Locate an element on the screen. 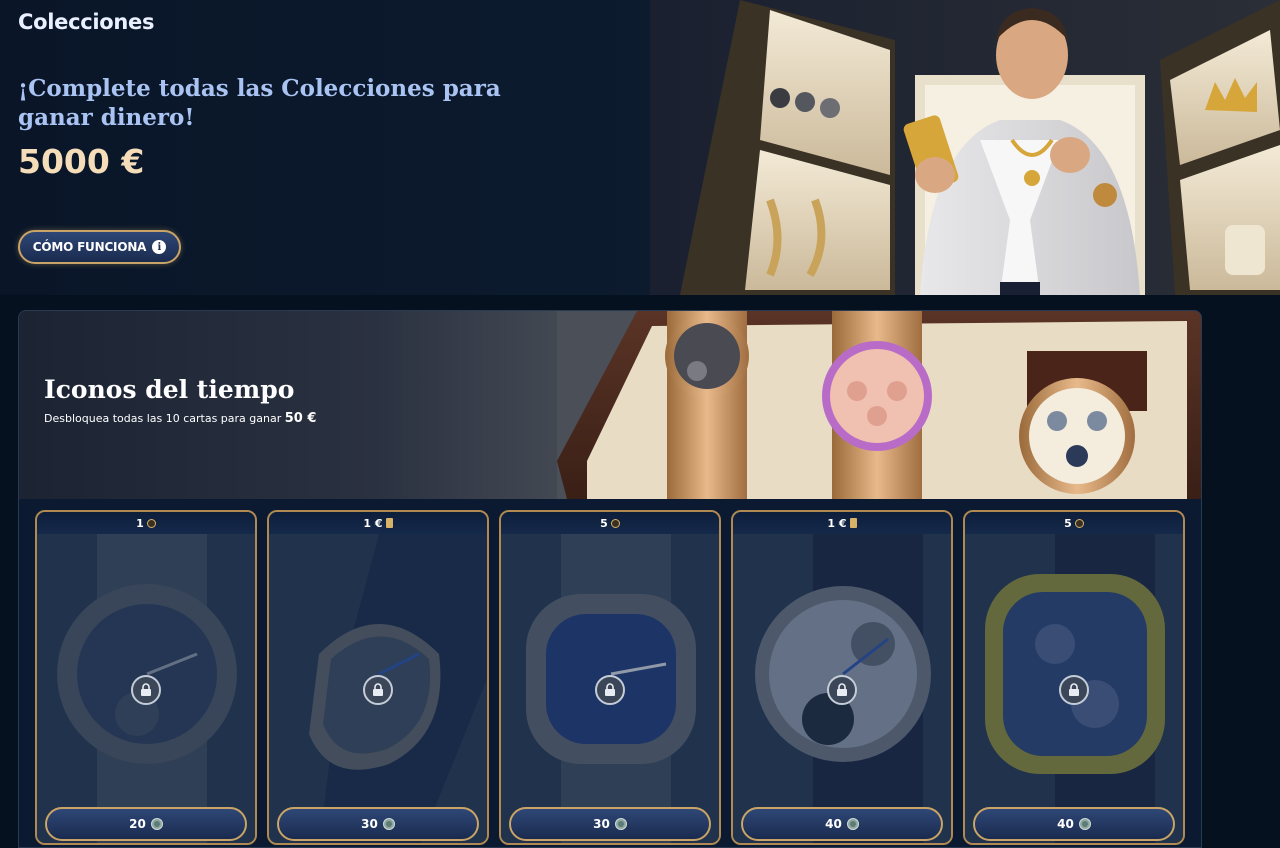 Image resolution: width=1280 pixels, height=848 pixels. collection-card: 5 40 is located at coordinates (1074, 677).